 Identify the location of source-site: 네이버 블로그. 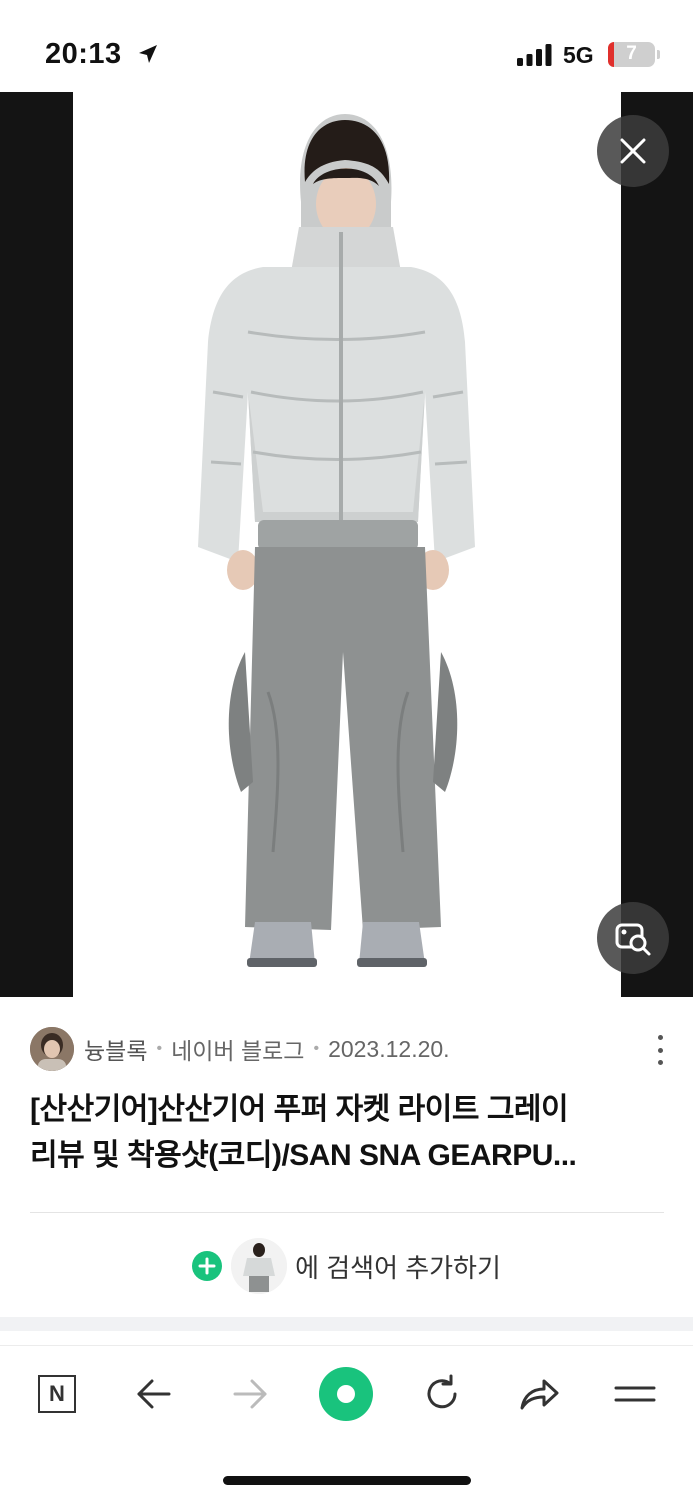
(237, 1049).